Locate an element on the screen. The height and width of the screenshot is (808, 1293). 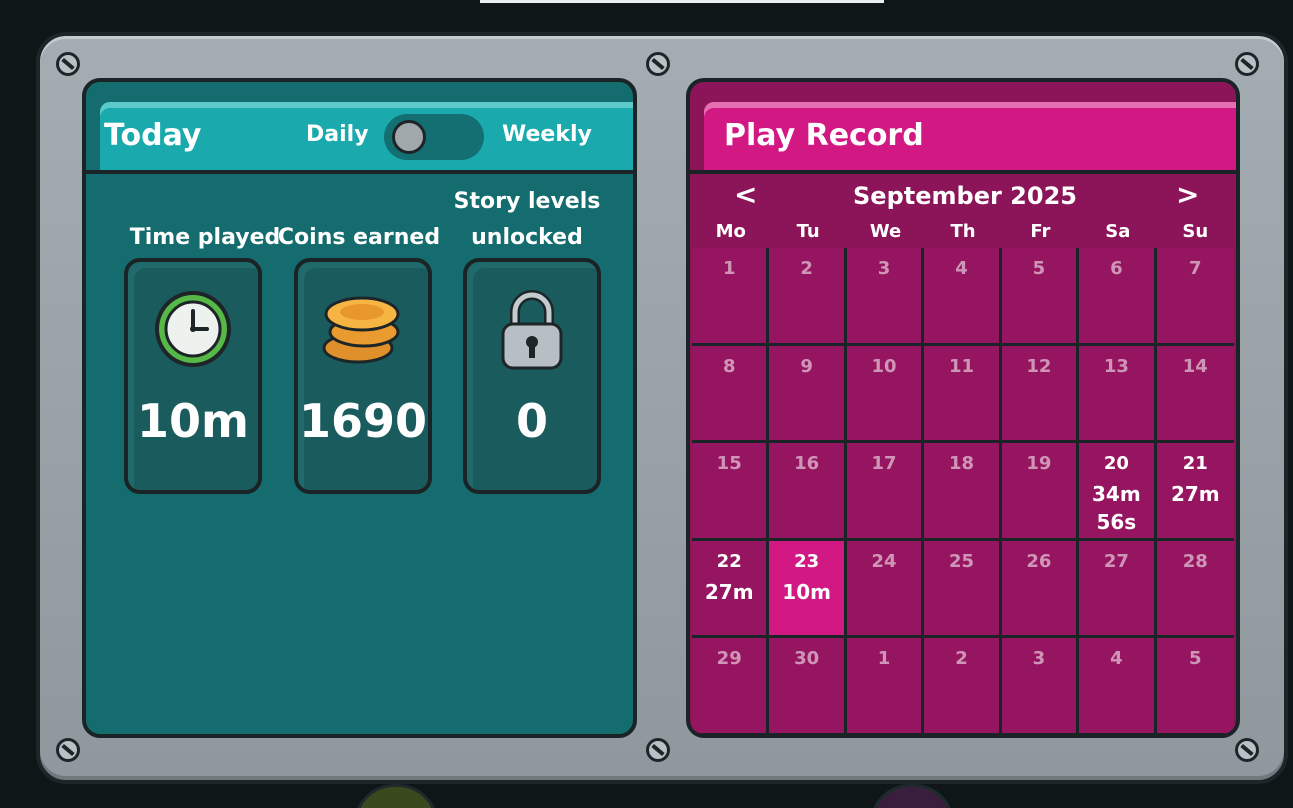
calendar-day: 11 is located at coordinates (963, 394).